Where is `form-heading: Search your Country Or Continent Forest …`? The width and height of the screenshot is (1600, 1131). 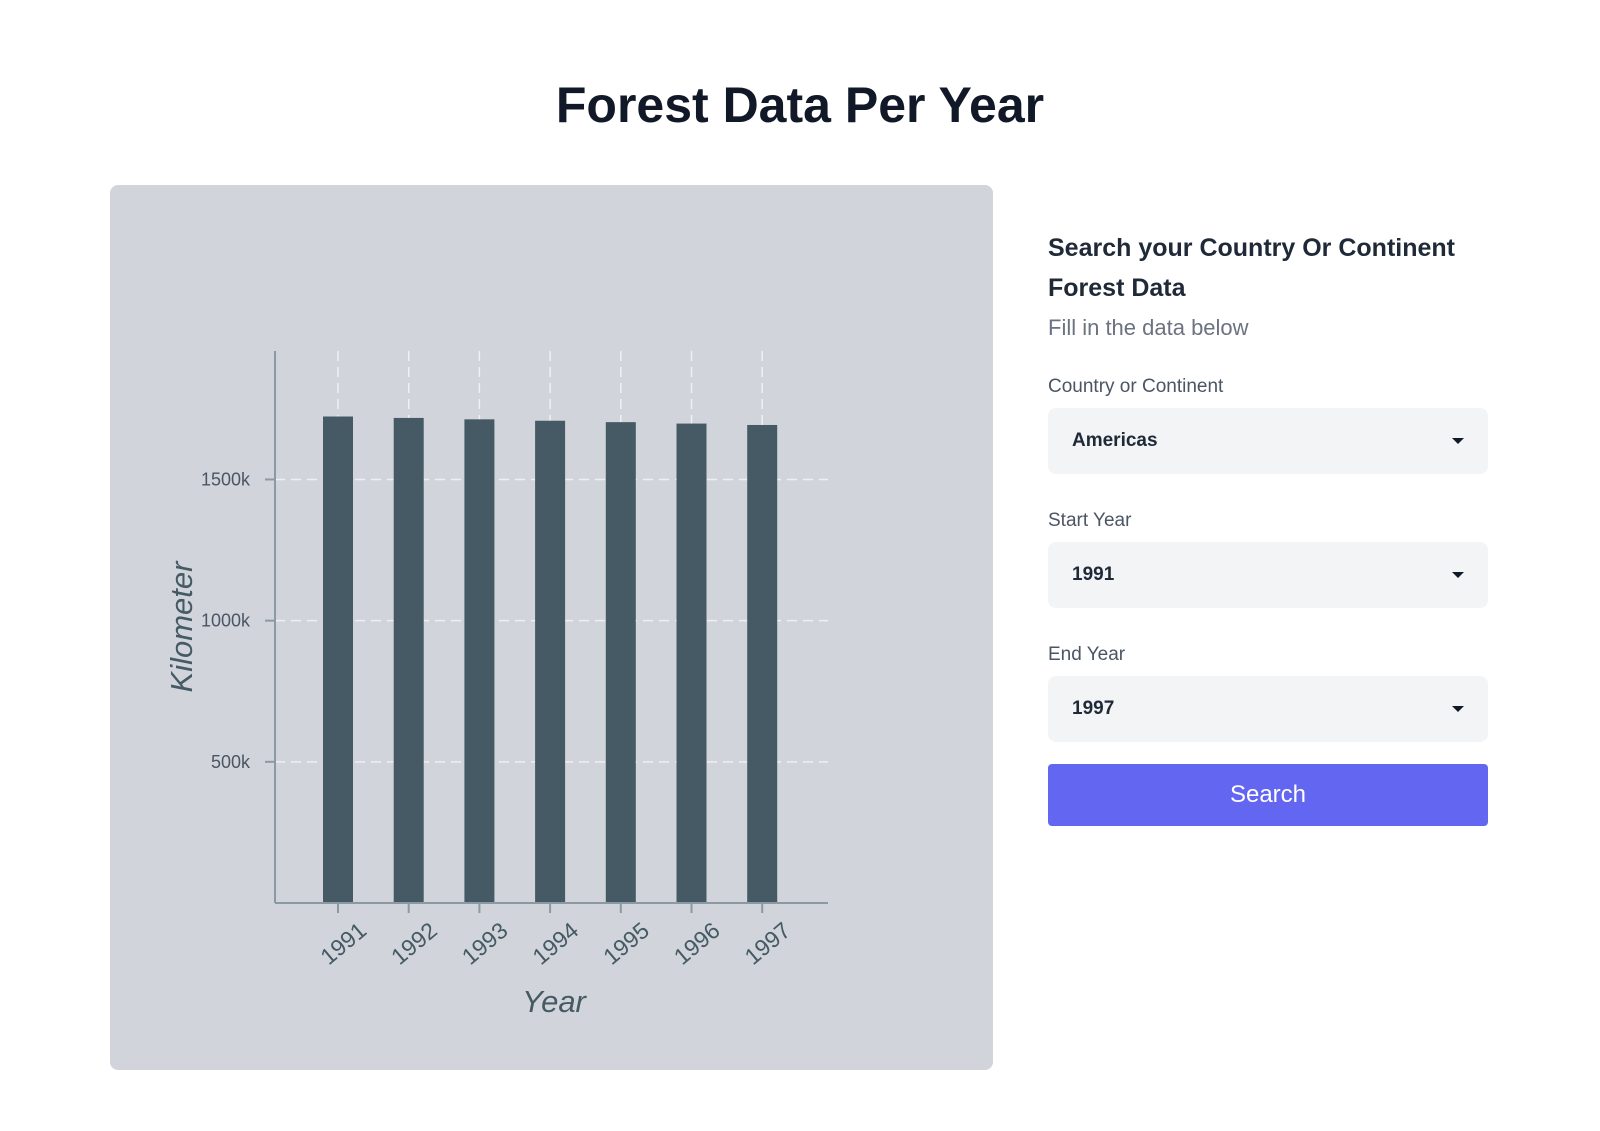
form-heading: Search your Country Or Continent Forest … is located at coordinates (1251, 268).